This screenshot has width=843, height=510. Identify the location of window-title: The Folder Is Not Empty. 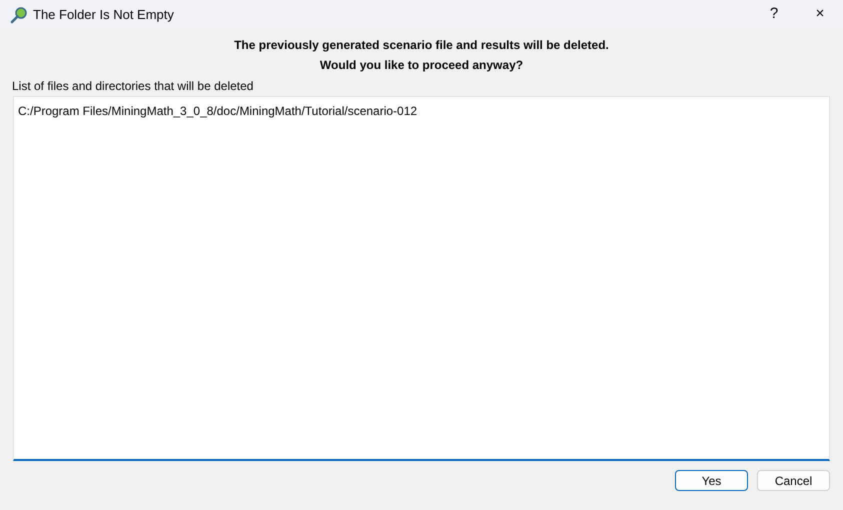
(103, 15).